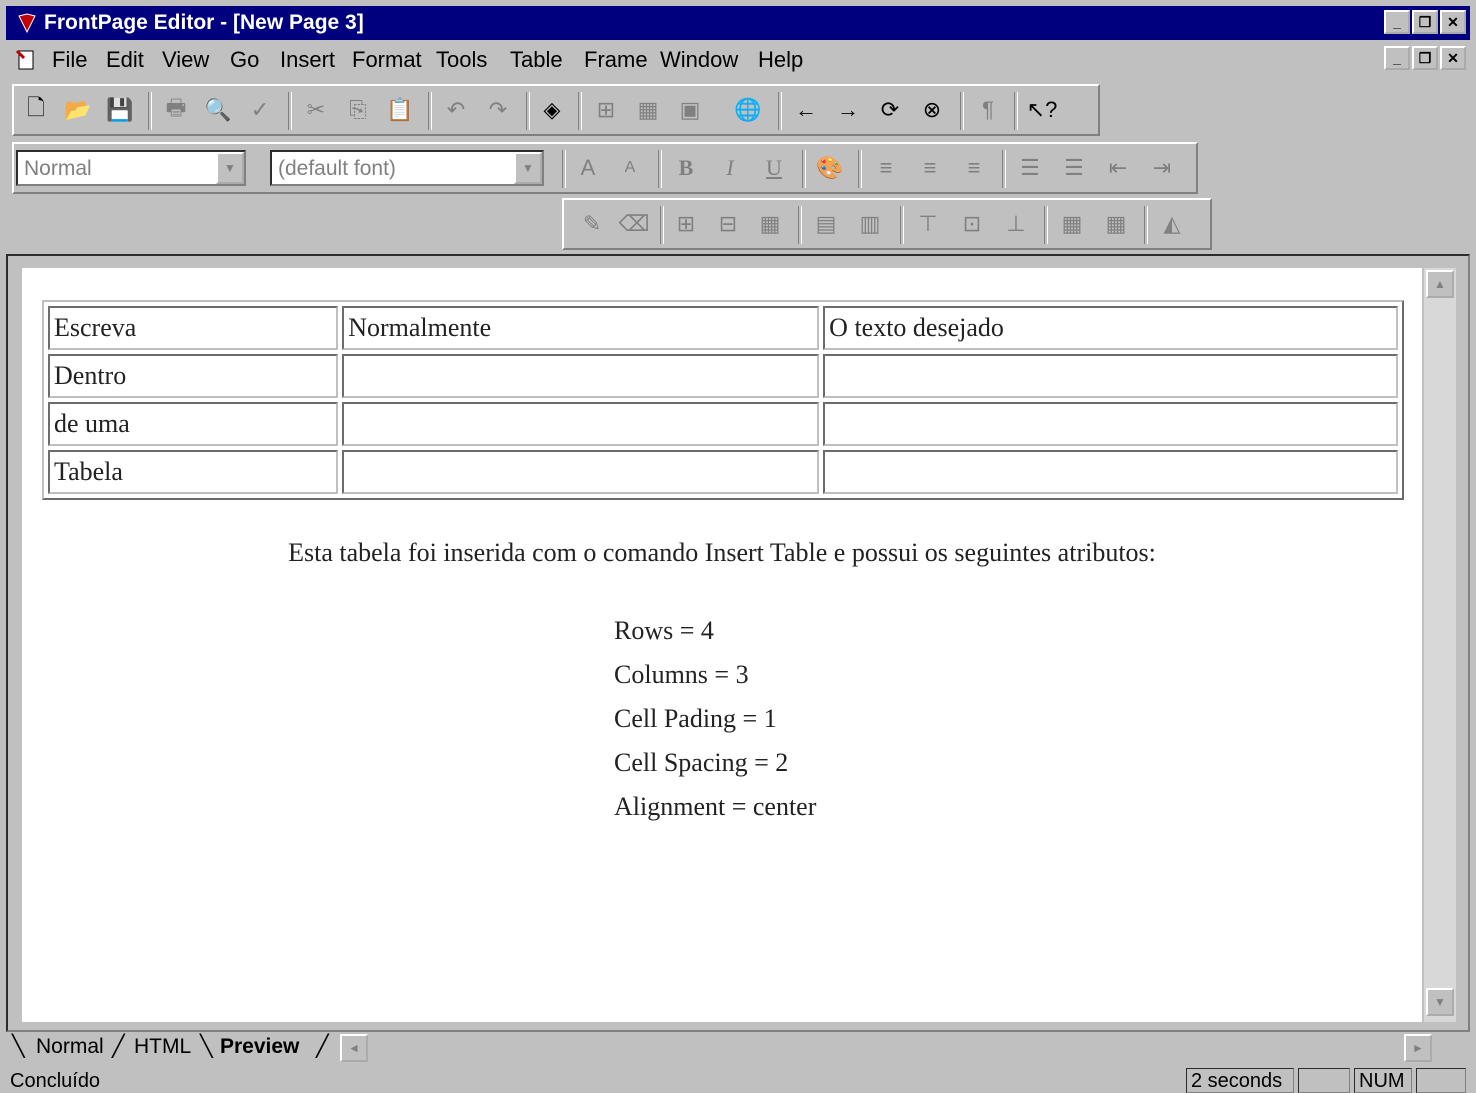 The width and height of the screenshot is (1476, 1093). I want to click on back-icon: ←, so click(806, 110).